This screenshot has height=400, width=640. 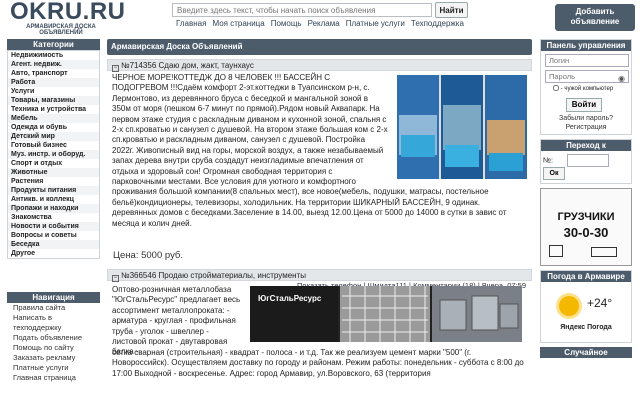 I want to click on category-item: Спорт и отдых, so click(x=53, y=163).